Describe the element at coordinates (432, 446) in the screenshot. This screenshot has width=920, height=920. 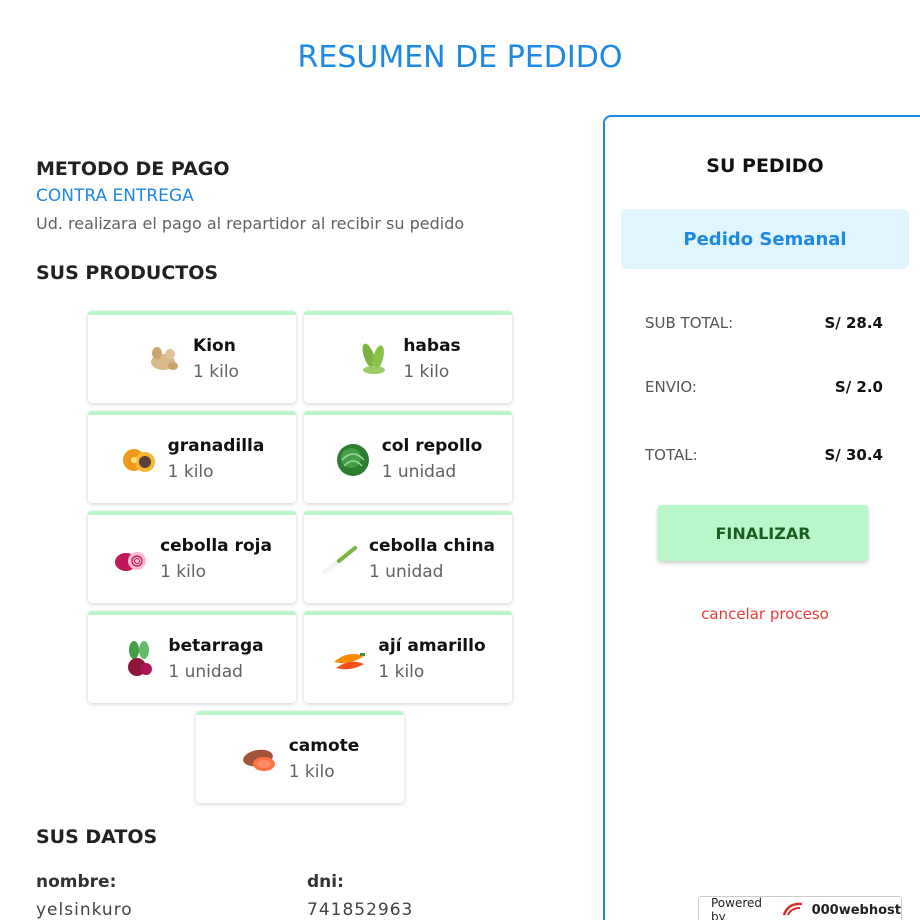
I see `product-name: col repollo` at that location.